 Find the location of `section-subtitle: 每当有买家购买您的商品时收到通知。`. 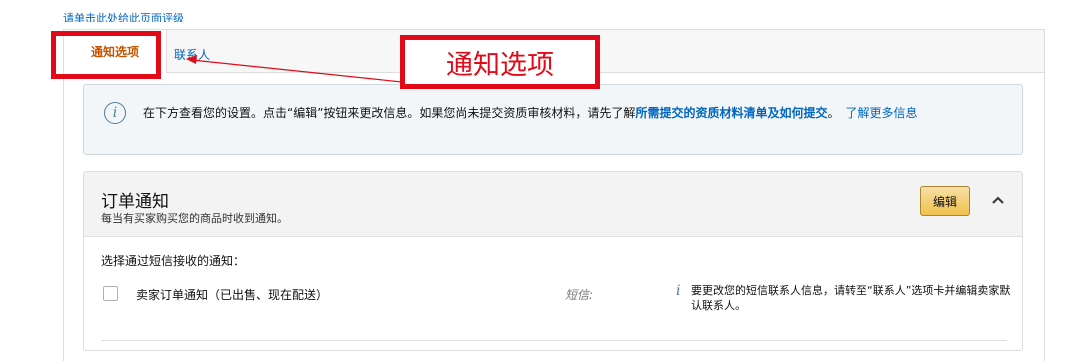

section-subtitle: 每当有买家购买您的商品时收到通知。 is located at coordinates (194, 218).